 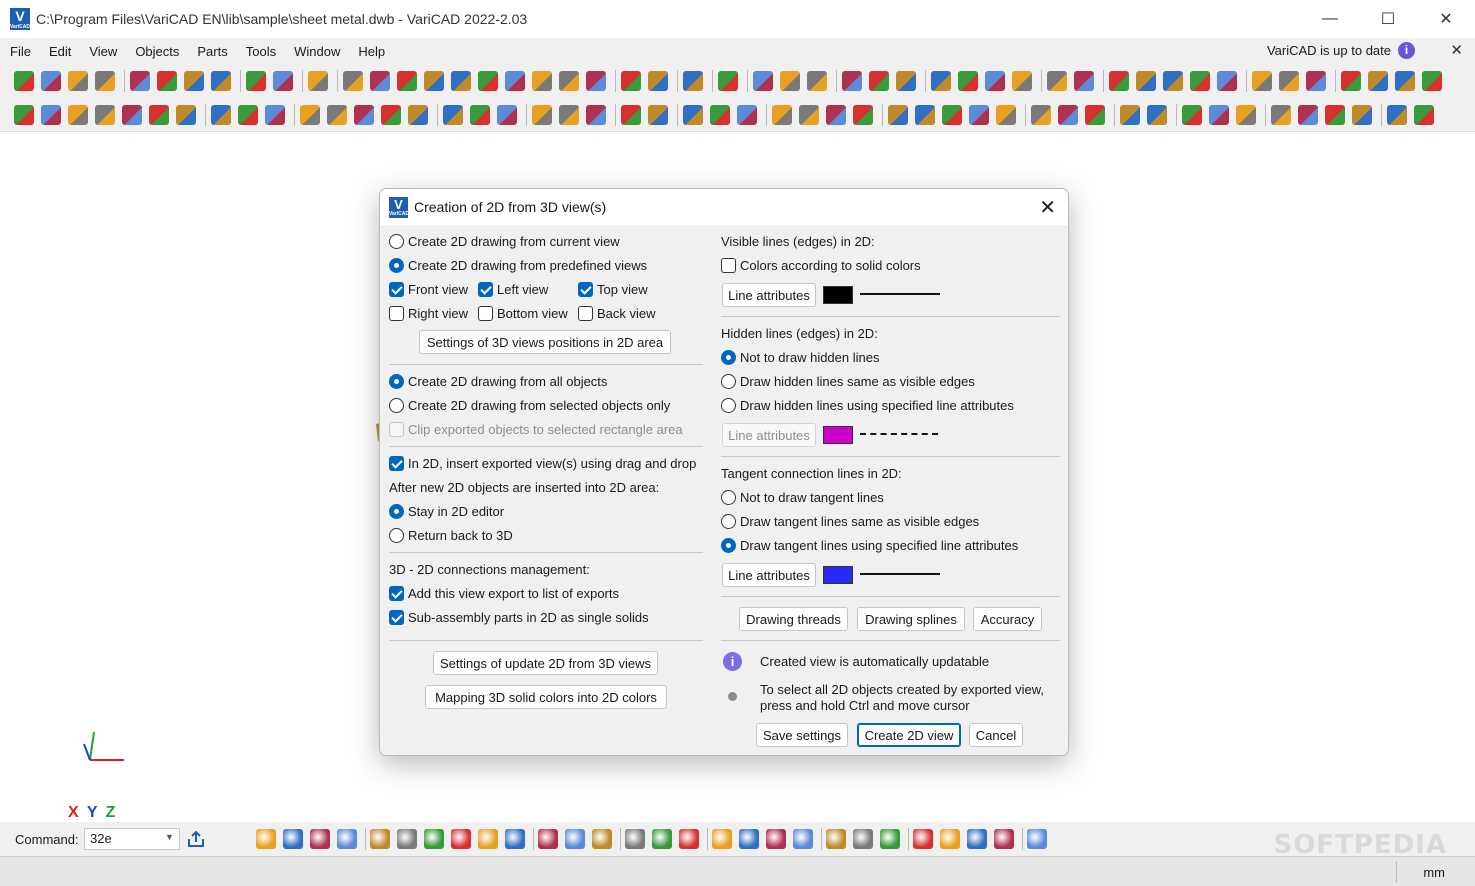 I want to click on menu-file: File, so click(x=20, y=51).